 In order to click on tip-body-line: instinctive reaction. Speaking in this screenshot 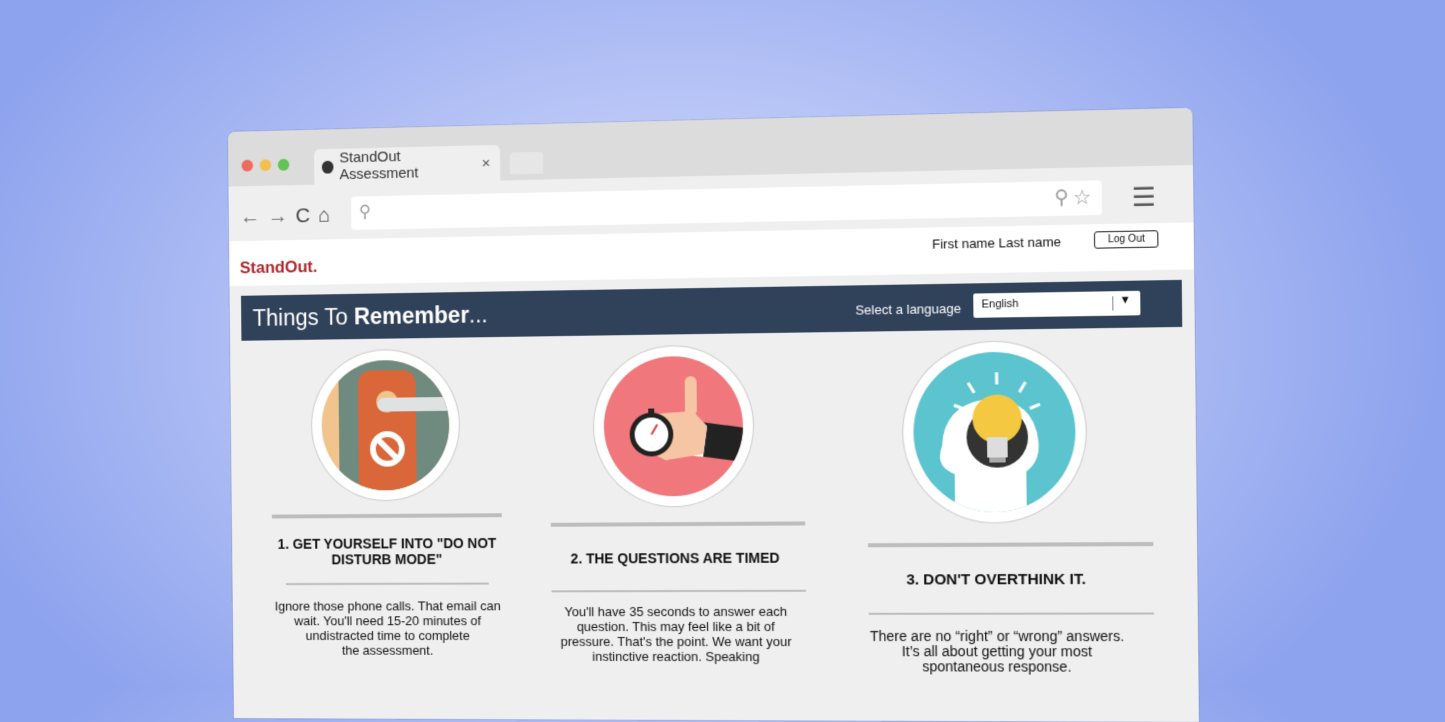, I will do `click(676, 656)`.